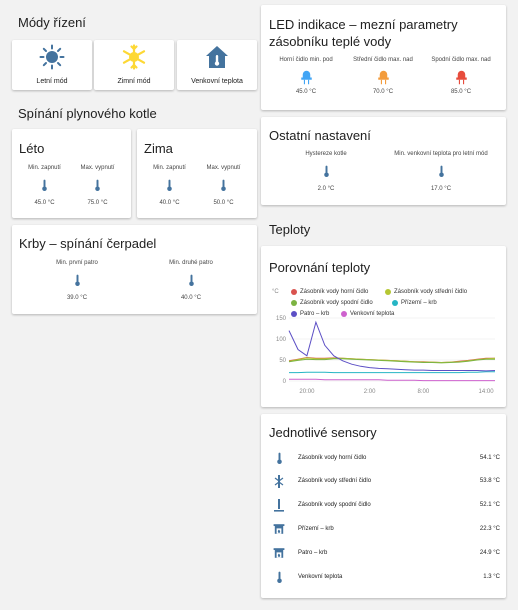 This screenshot has height=610, width=518. I want to click on temperature-chart: 150 100 50 0 20:00 2:00 8:00 14:00, so click(386, 355).